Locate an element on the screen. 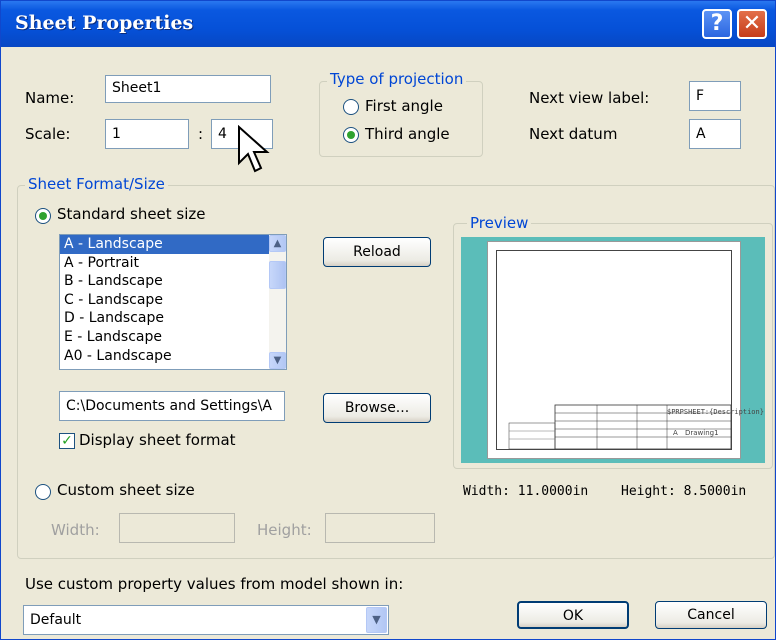 The image size is (776, 640). scale-numerator-input: 1 is located at coordinates (147, 134).